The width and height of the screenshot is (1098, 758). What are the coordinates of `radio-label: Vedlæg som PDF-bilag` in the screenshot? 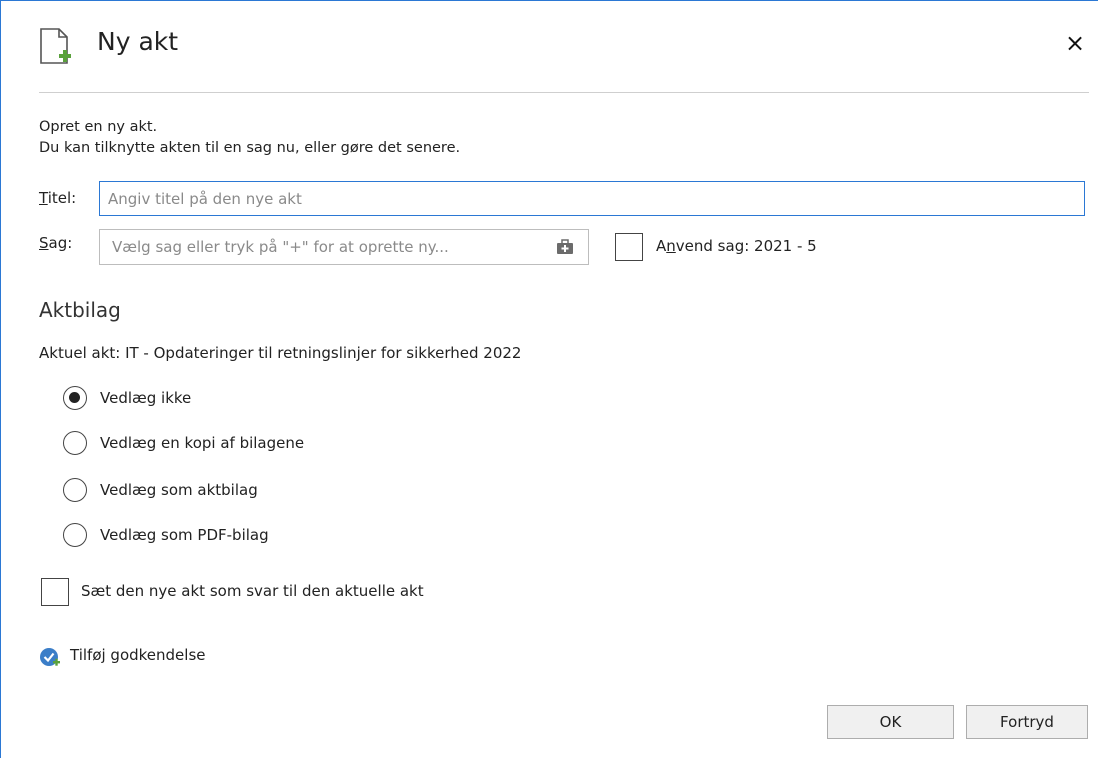 It's located at (184, 535).